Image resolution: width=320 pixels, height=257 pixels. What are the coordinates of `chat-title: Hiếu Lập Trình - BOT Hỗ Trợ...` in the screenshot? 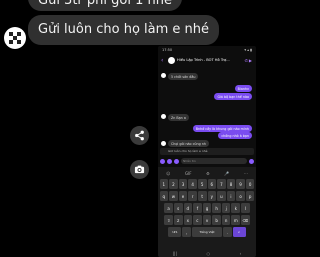 It's located at (203, 60).